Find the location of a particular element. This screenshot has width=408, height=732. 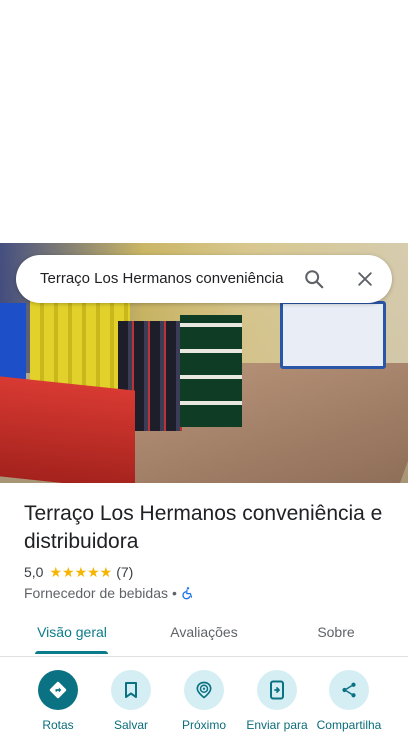

category-row: Fornecedor de bebidas • is located at coordinates (109, 593).